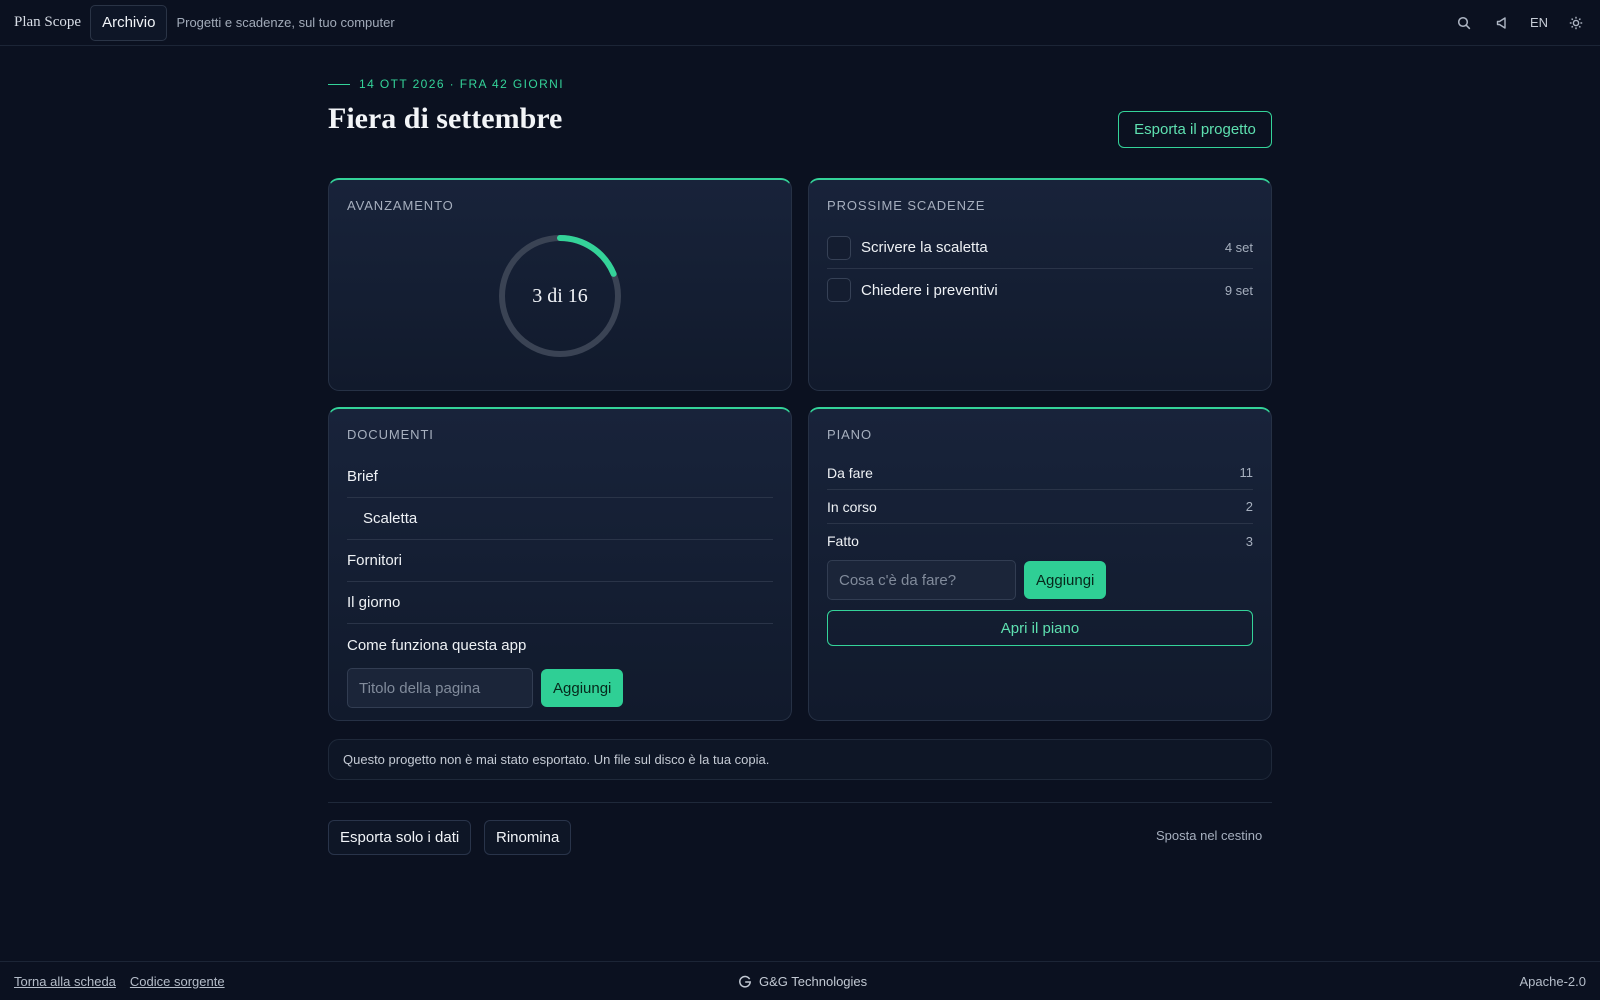 This screenshot has height=1000, width=1600. What do you see at coordinates (906, 205) in the screenshot?
I see `deadlines-card-title: PROSSIME SCADENZE` at bounding box center [906, 205].